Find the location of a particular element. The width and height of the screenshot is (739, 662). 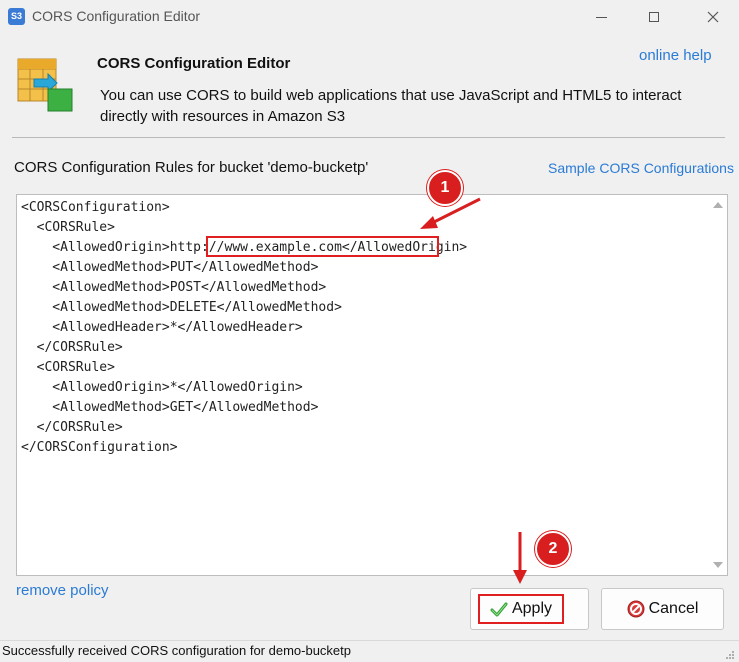

apply-highlight: Apply is located at coordinates (521, 609).